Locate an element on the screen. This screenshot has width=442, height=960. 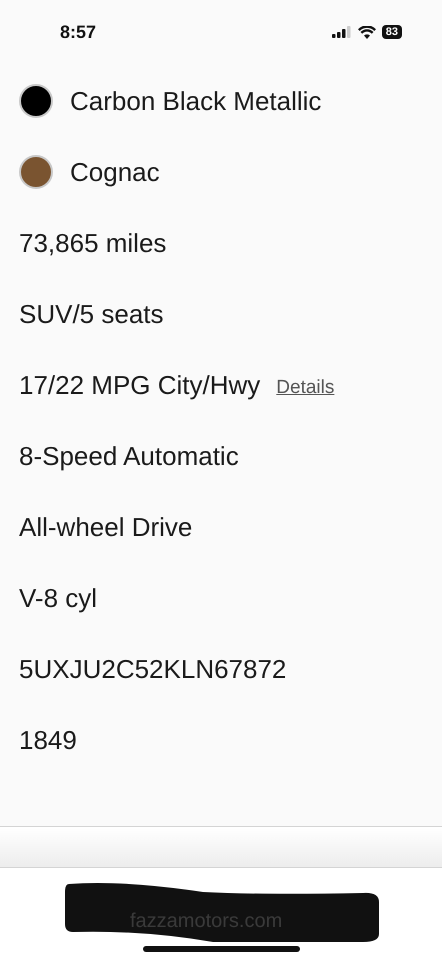
spec-text: 73,865 miles is located at coordinates (92, 243).